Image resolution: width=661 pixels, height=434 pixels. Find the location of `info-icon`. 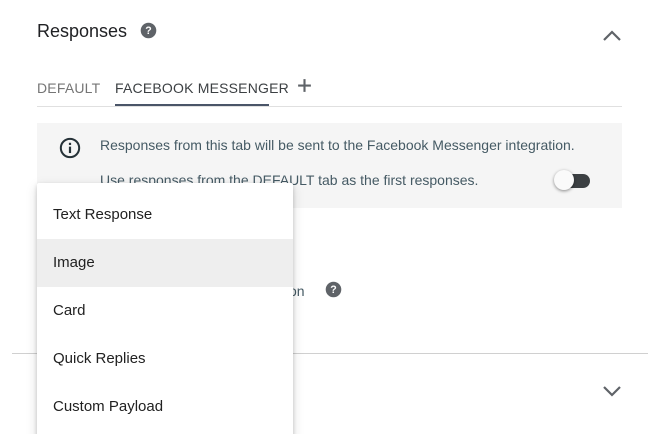

info-icon is located at coordinates (70, 148).